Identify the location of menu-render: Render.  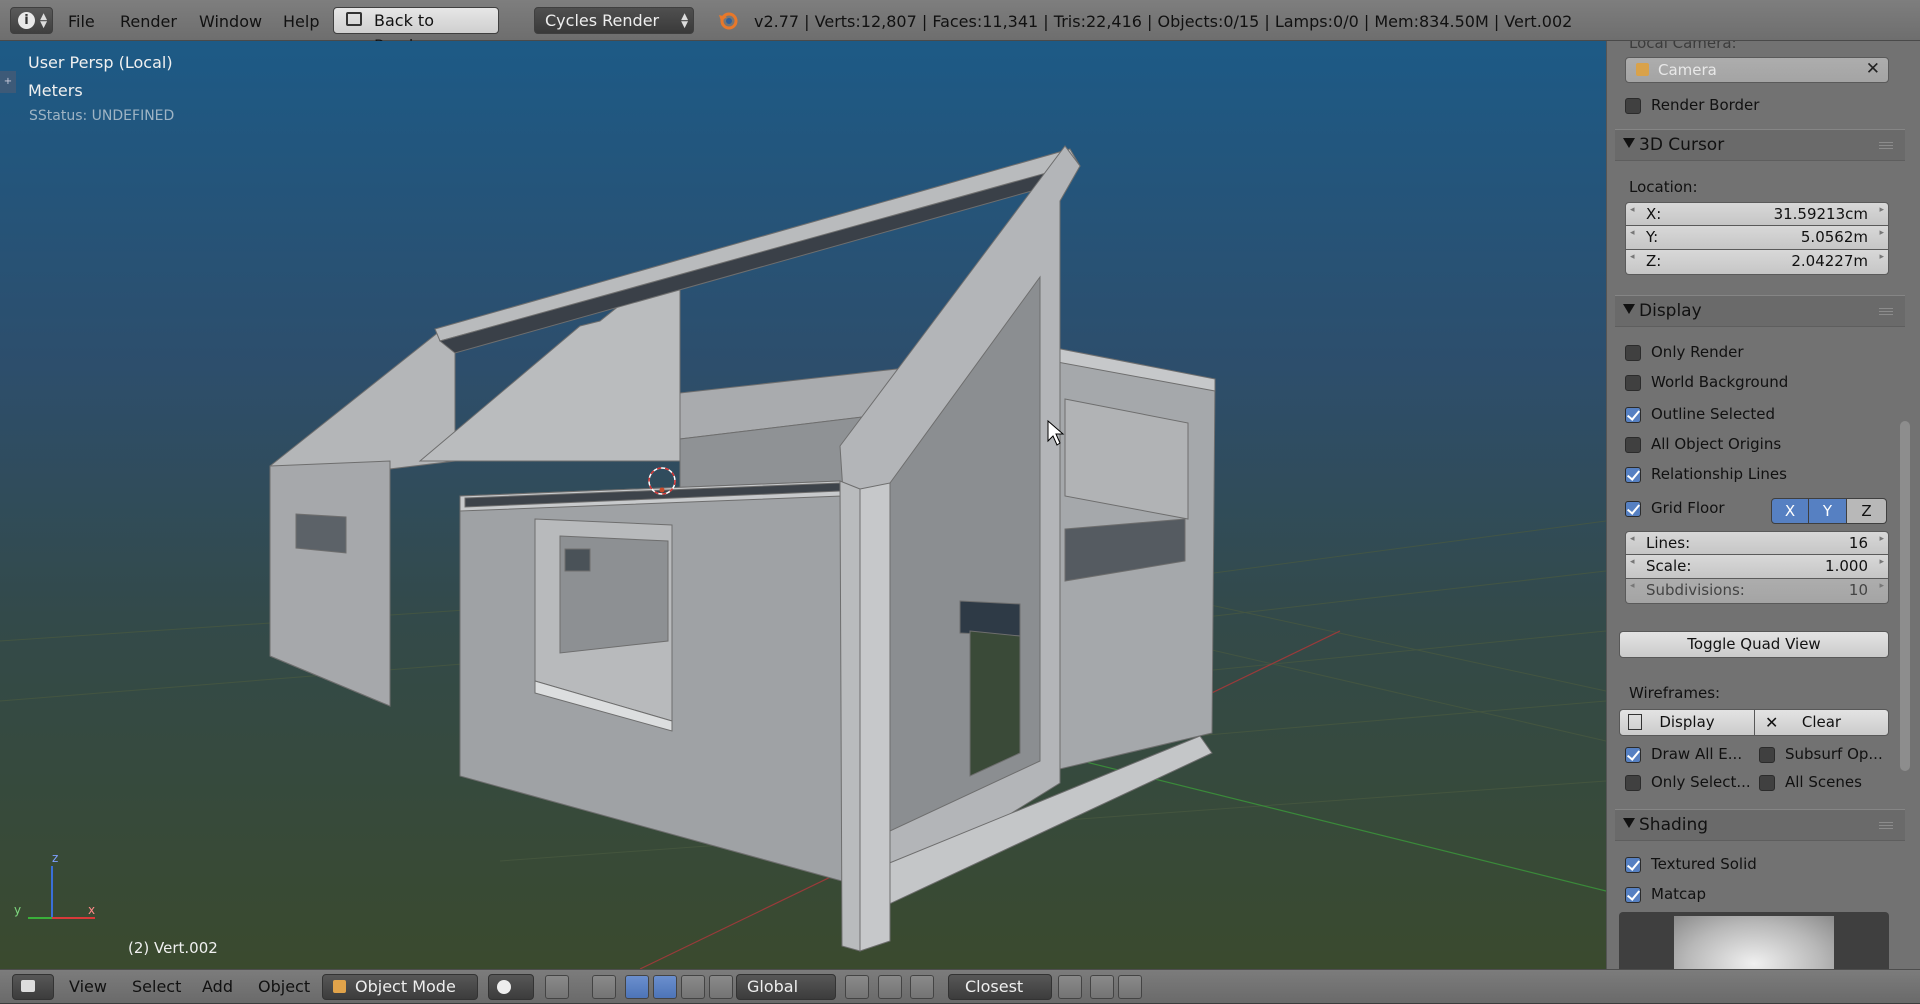
(148, 20).